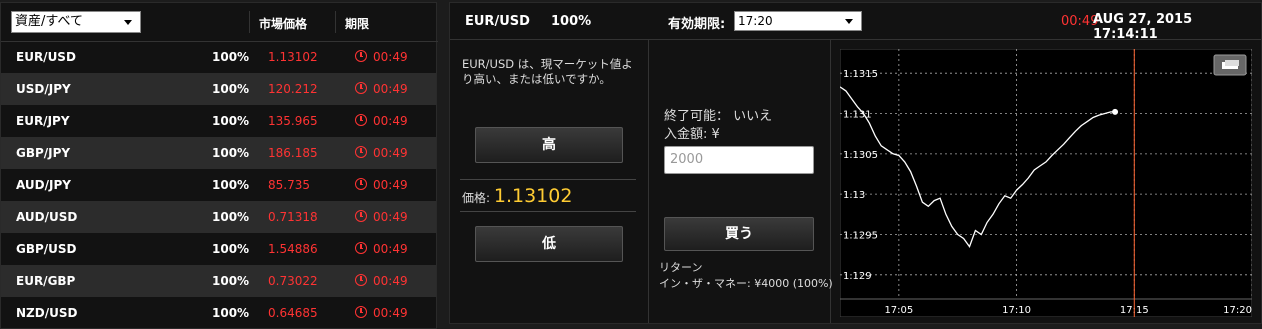 The image size is (1262, 329). What do you see at coordinates (219, 22) in the screenshot?
I see `markets-header: 資産/すべて 市場価格 期限` at bounding box center [219, 22].